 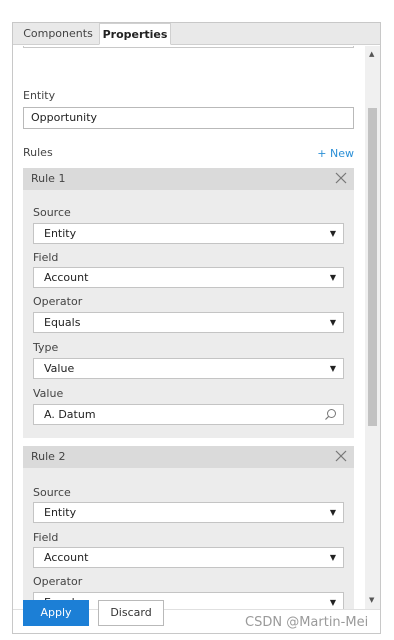 What do you see at coordinates (371, 54) in the screenshot?
I see `scroll-up-icon: ▲` at bounding box center [371, 54].